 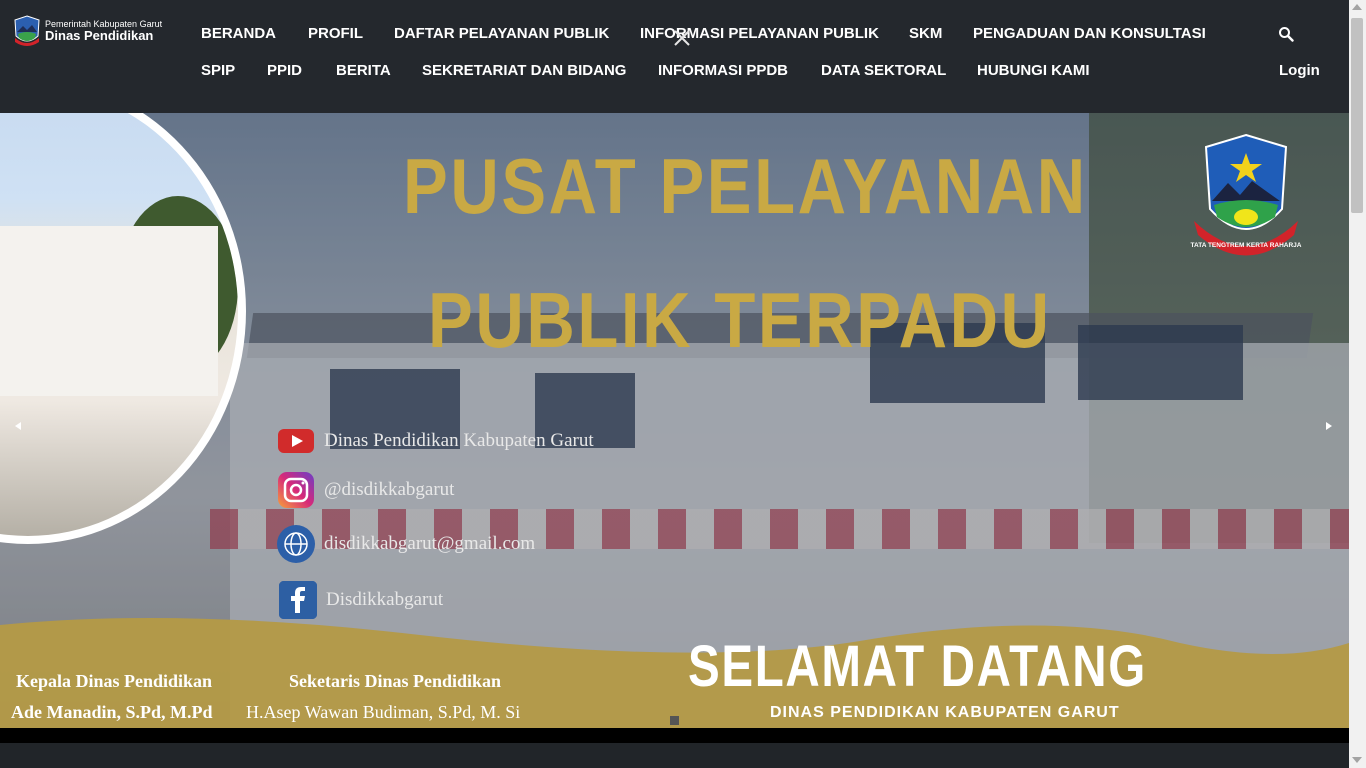 What do you see at coordinates (723, 70) in the screenshot?
I see `nav-informasi-ppdb: INFORMASI PPDB` at bounding box center [723, 70].